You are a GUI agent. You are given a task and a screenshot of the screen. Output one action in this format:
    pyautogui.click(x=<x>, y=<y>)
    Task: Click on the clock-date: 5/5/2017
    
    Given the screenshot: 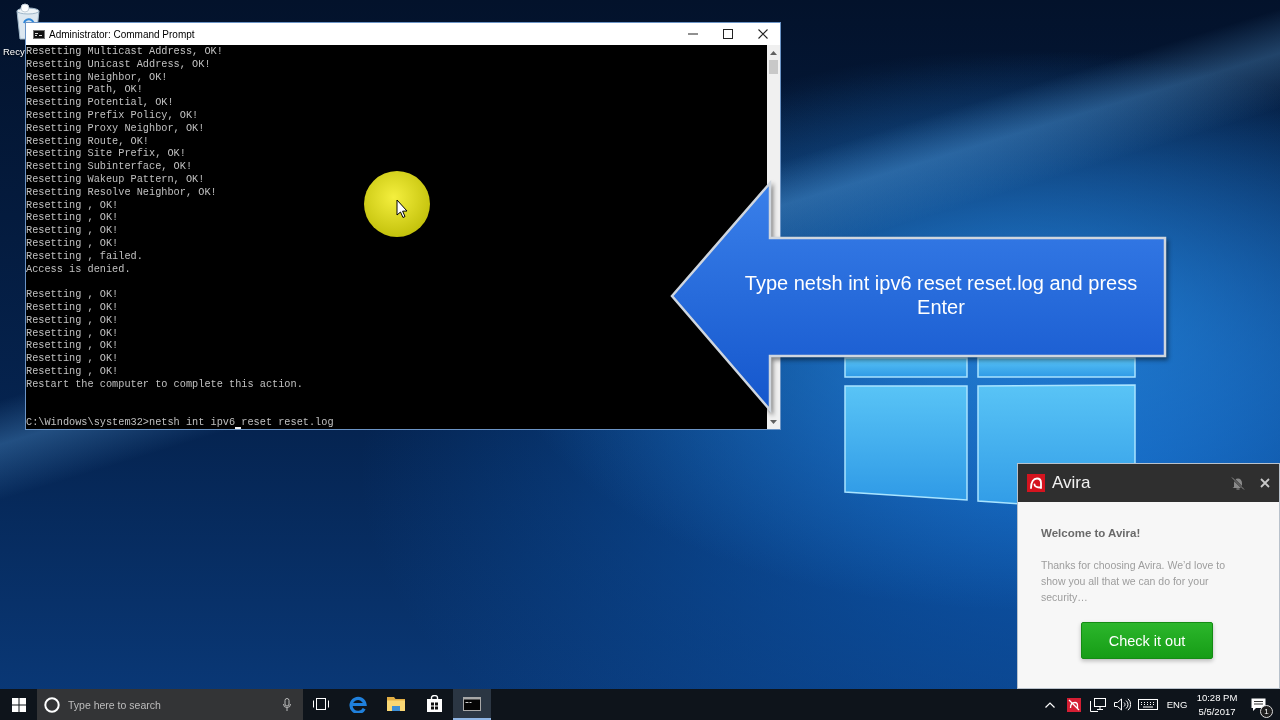 What is the action you would take?
    pyautogui.click(x=1217, y=711)
    